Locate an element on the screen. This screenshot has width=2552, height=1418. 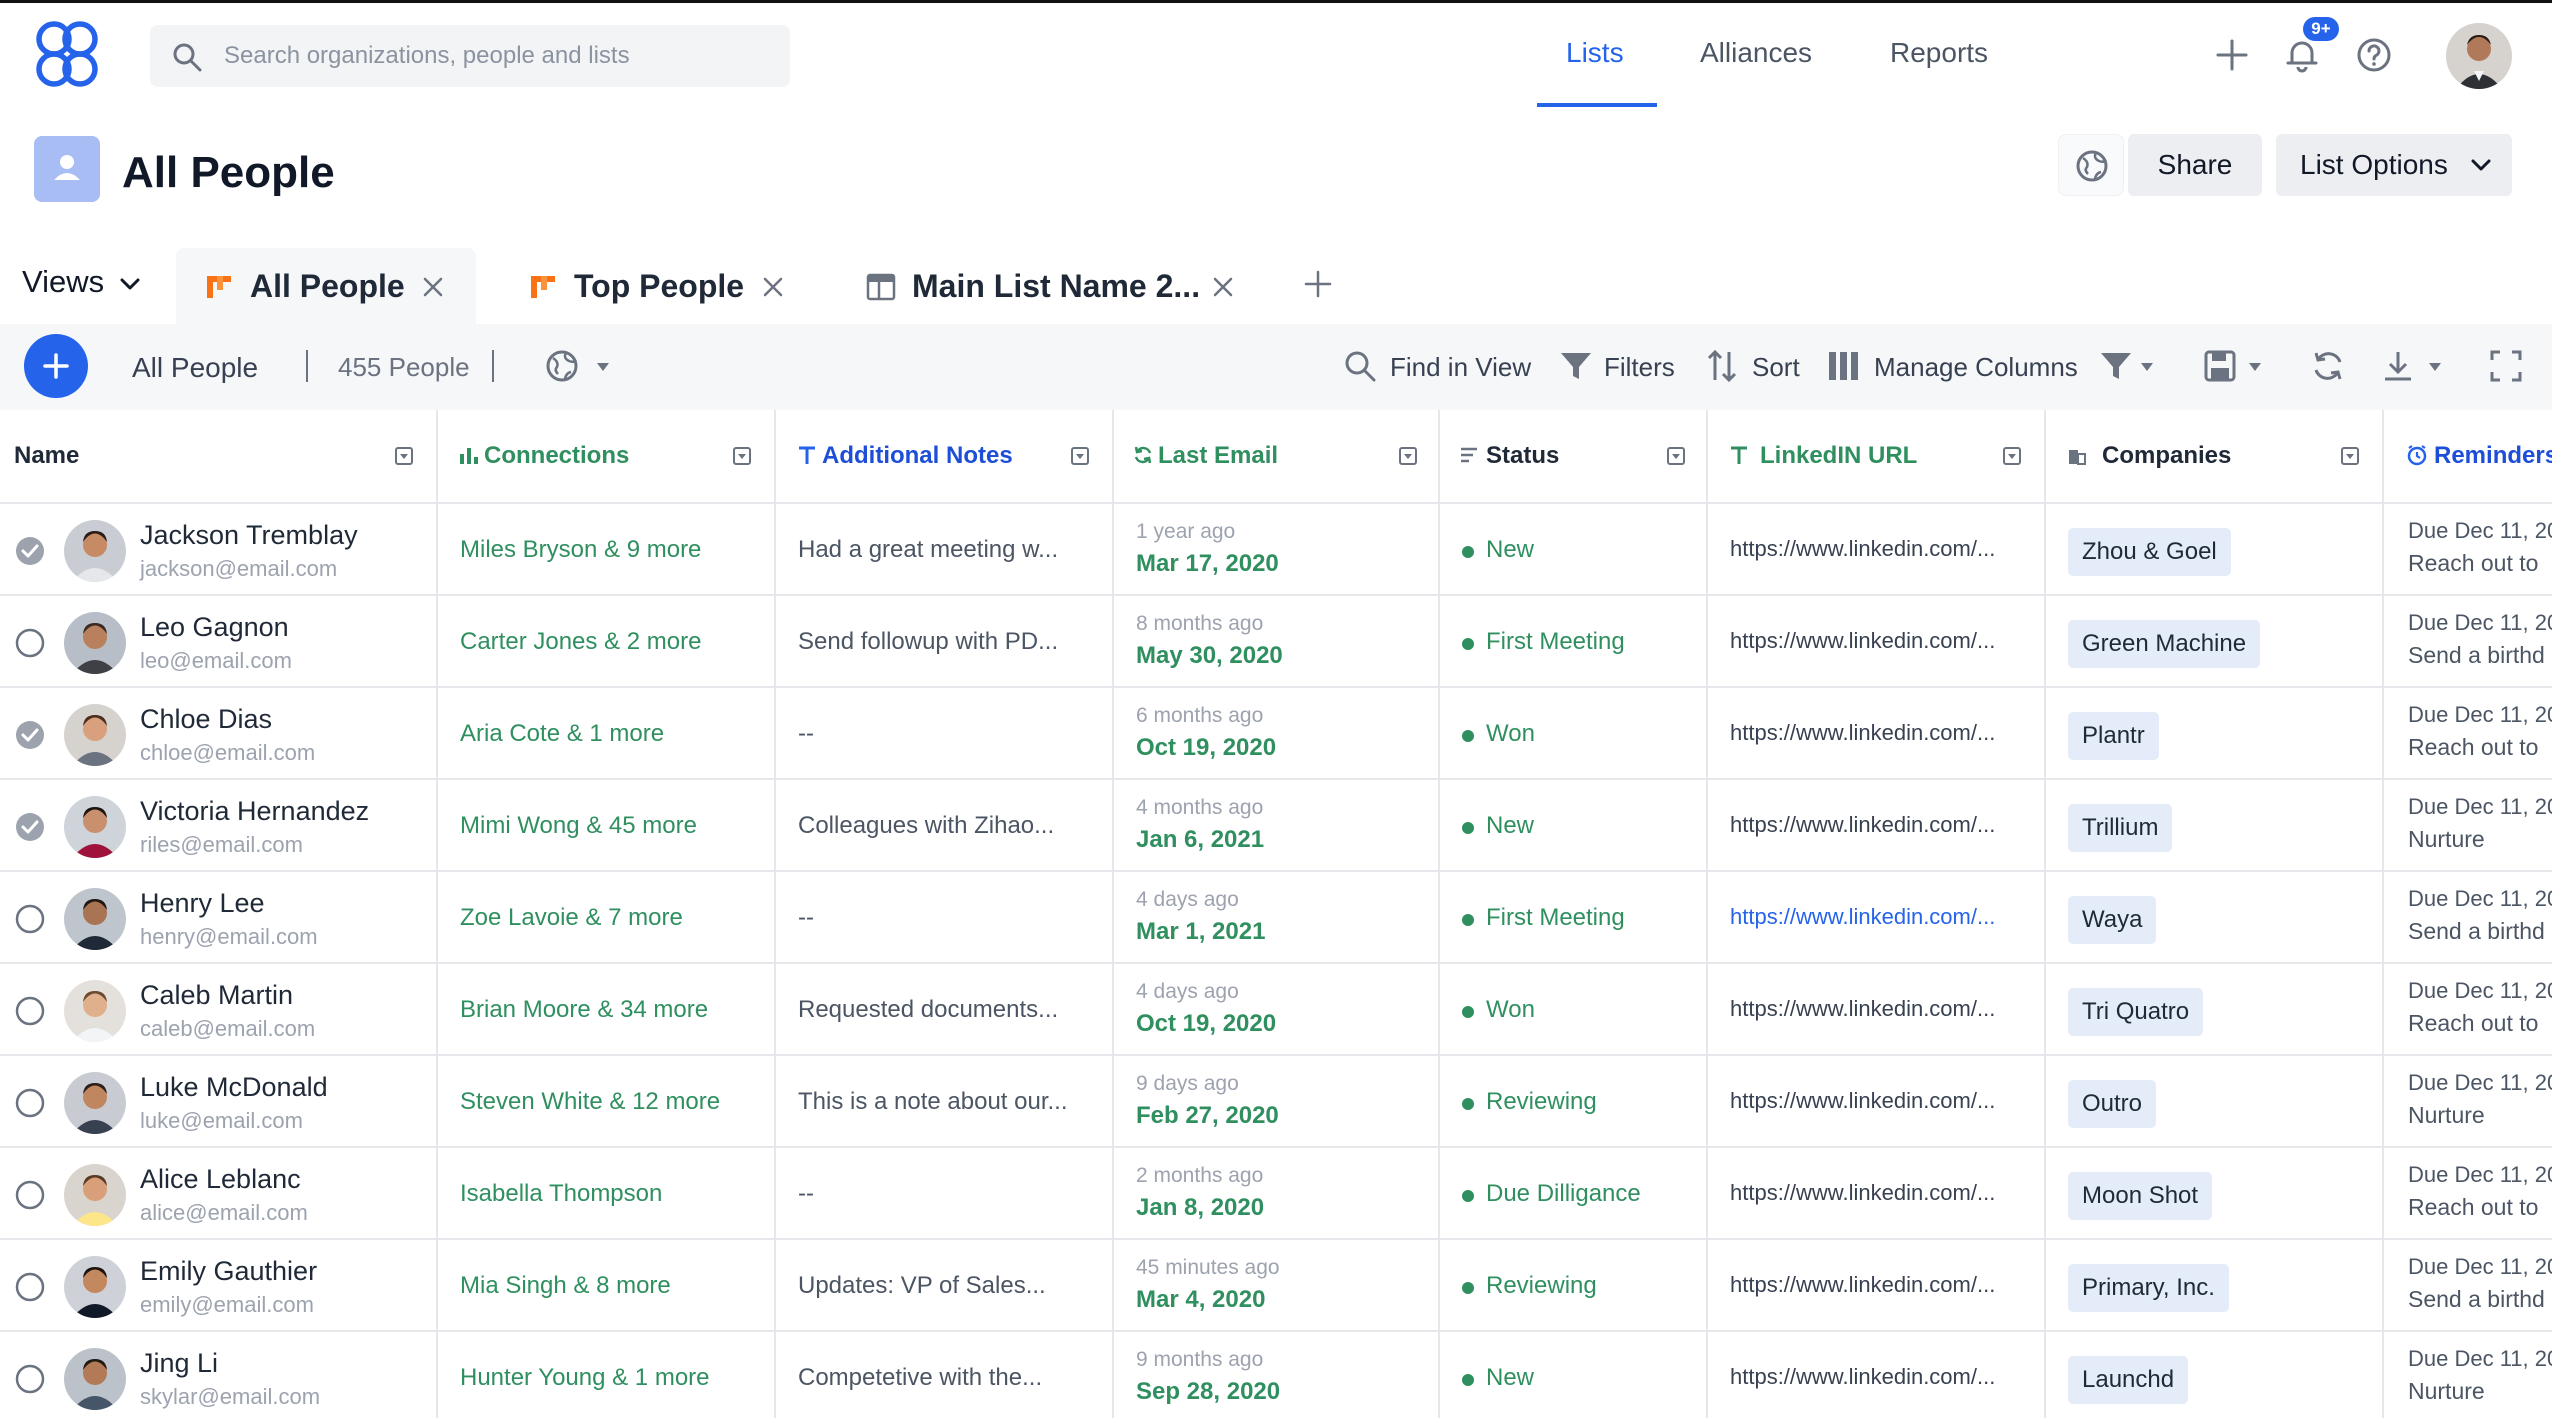
cell-name: Victoria Hernandez riles@email.com is located at coordinates (219, 826).